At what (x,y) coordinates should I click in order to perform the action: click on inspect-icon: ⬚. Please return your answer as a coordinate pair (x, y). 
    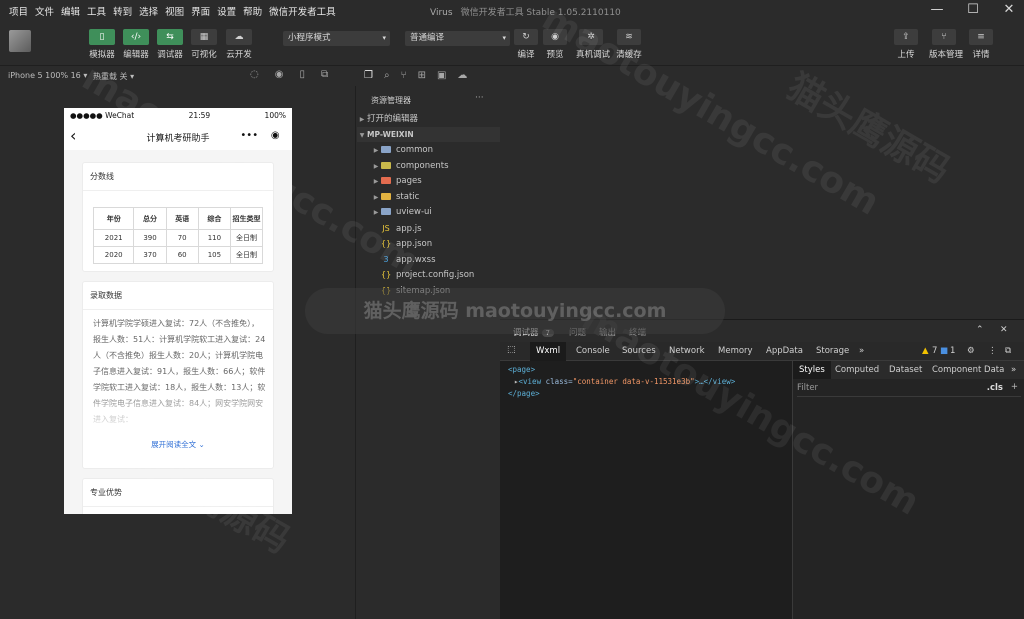
    Looking at the image, I should click on (511, 350).